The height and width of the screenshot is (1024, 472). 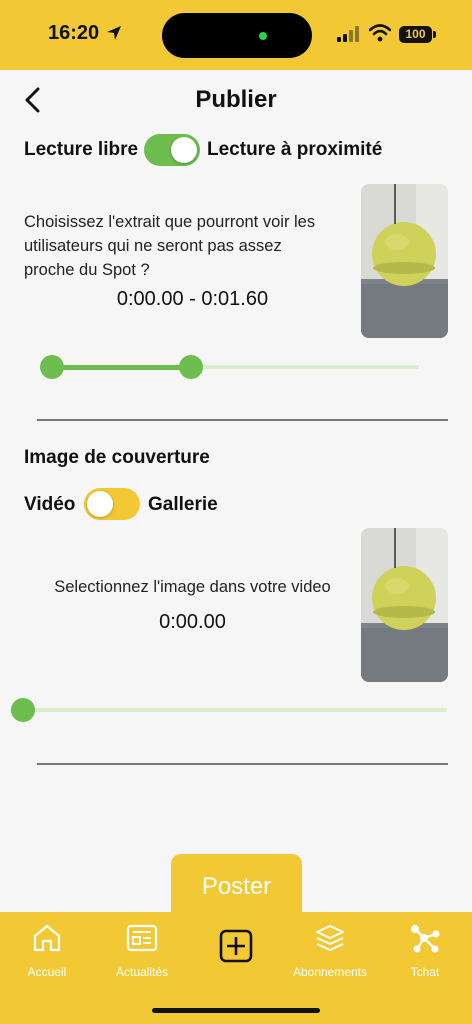 What do you see at coordinates (117, 457) in the screenshot?
I see `cover-section-title: Image de couverture` at bounding box center [117, 457].